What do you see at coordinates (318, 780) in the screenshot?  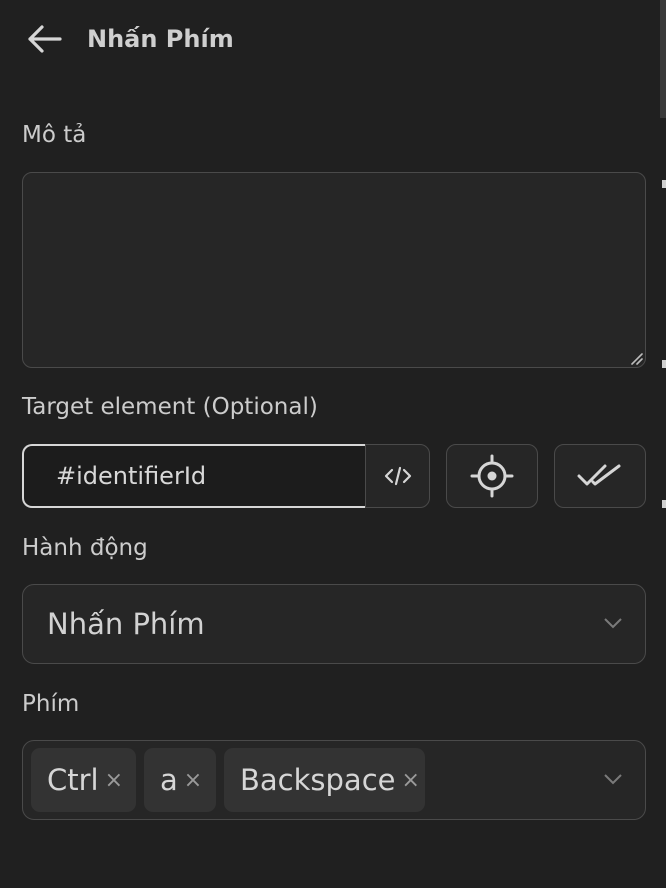 I see `chip-label: Backspace` at bounding box center [318, 780].